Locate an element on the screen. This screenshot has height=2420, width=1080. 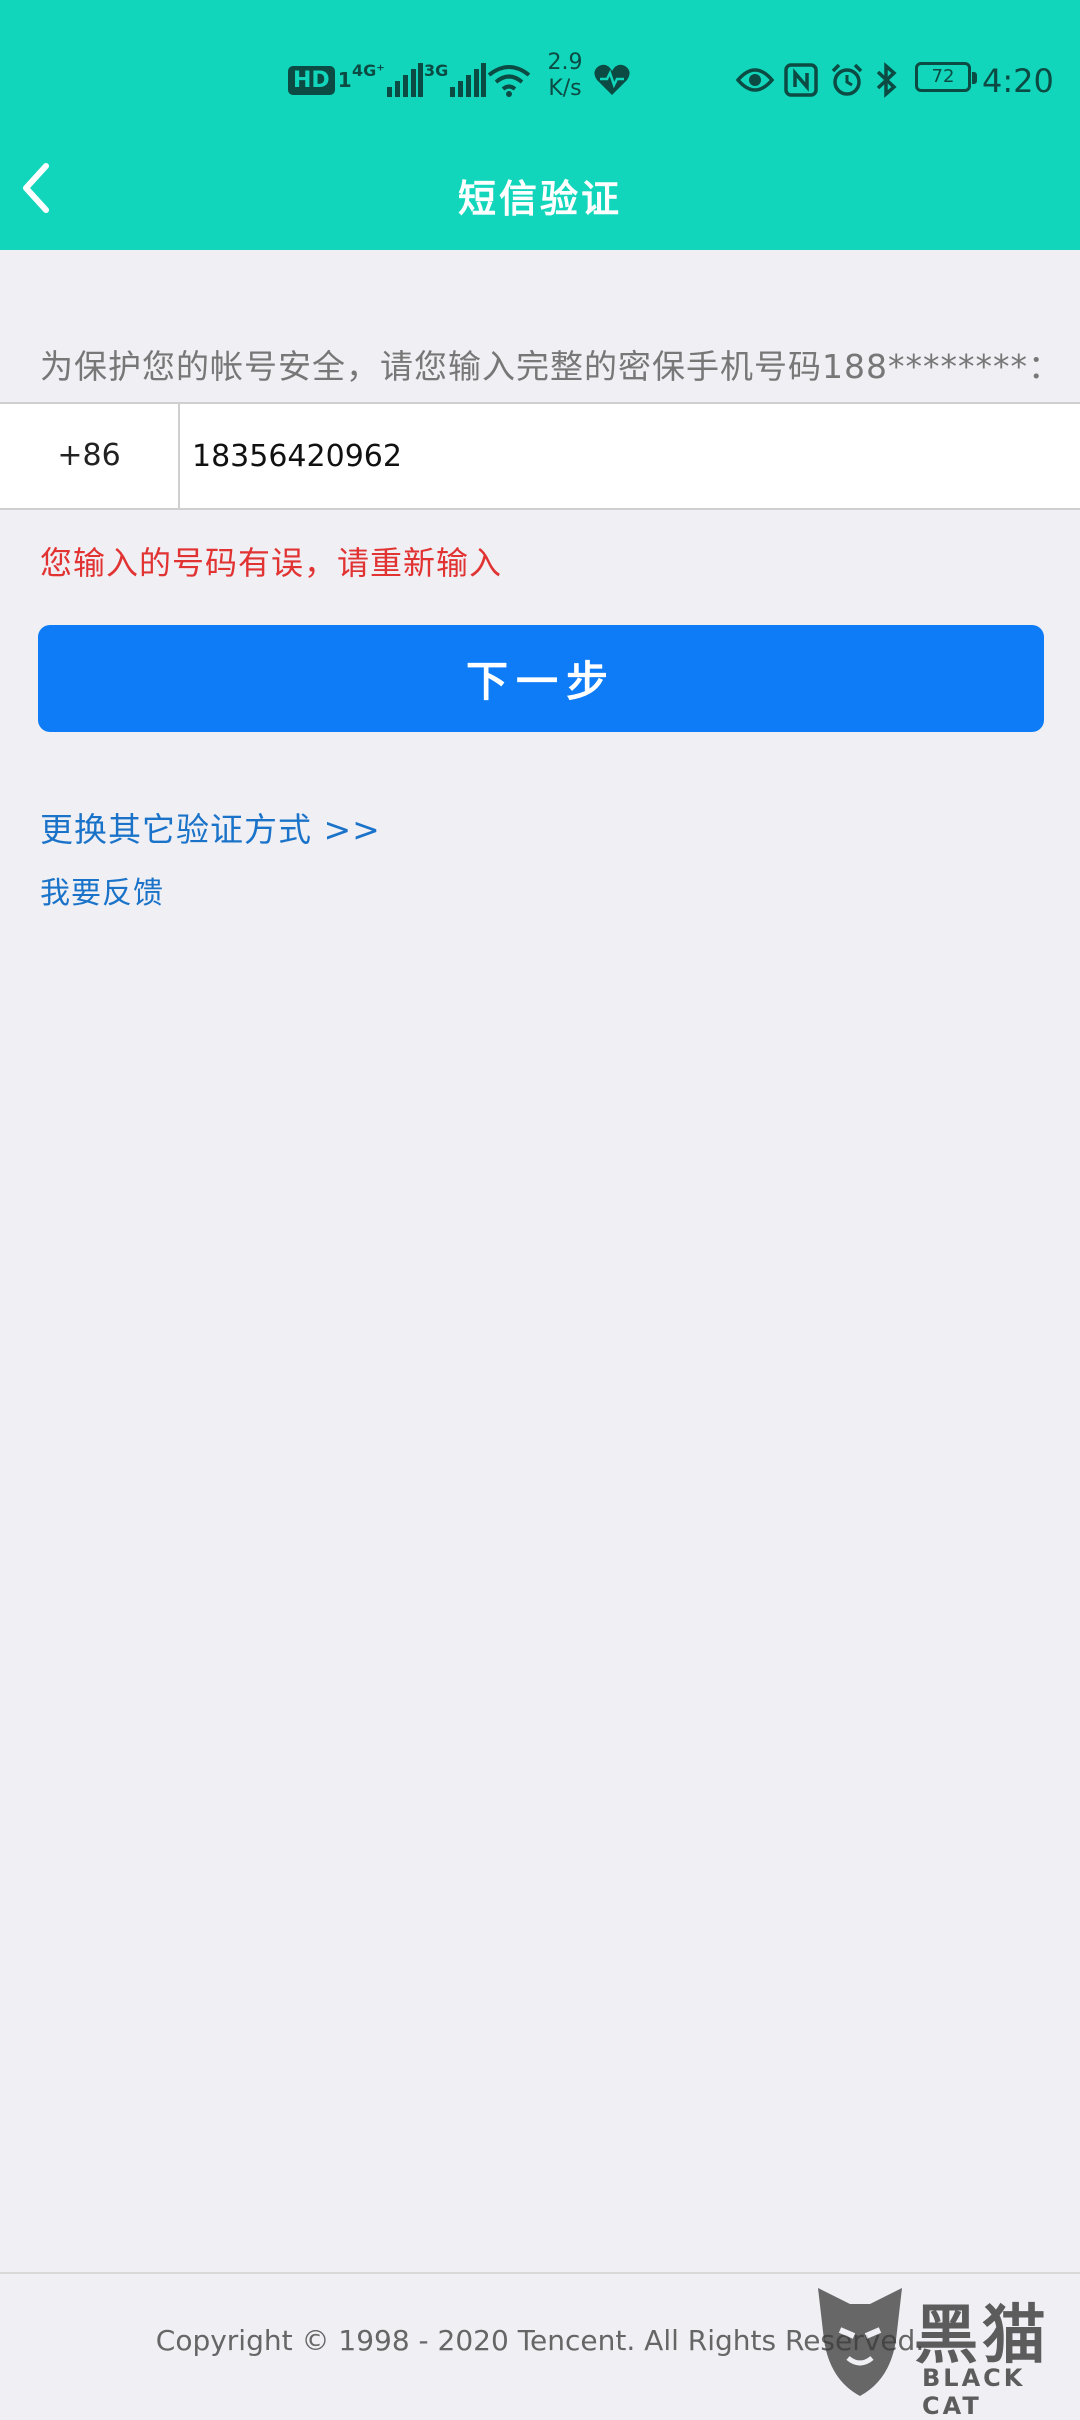
sim-indicator: 1 is located at coordinates (344, 80).